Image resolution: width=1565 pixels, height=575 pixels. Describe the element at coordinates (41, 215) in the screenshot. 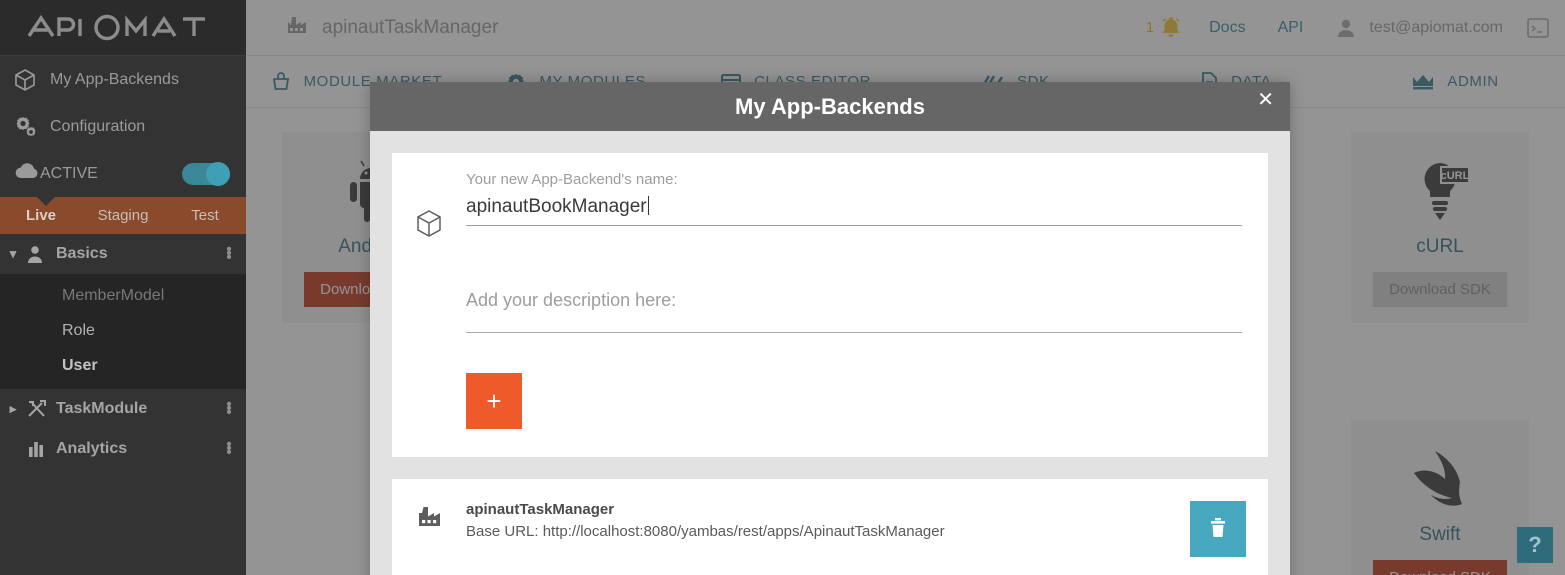

I see `env-tab-live: Live` at that location.